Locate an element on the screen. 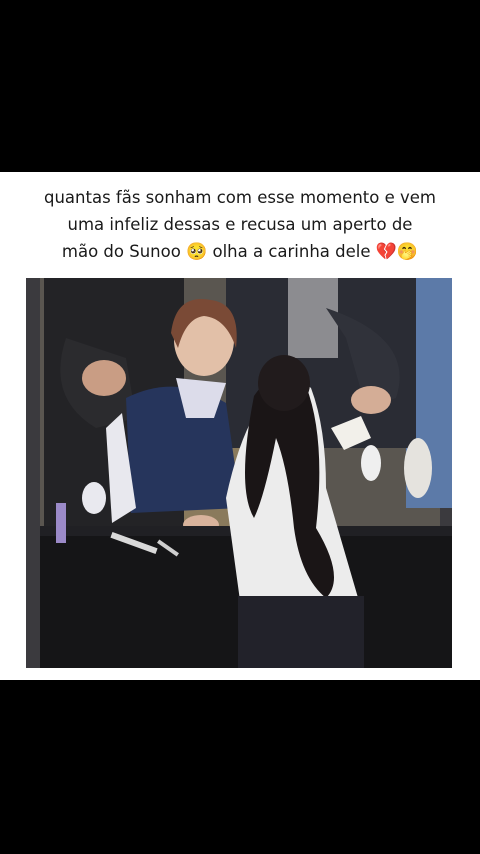  caption-line-3: mão do Sunoo 🥺 olha a carinha dele 💔🤭 is located at coordinates (240, 252).